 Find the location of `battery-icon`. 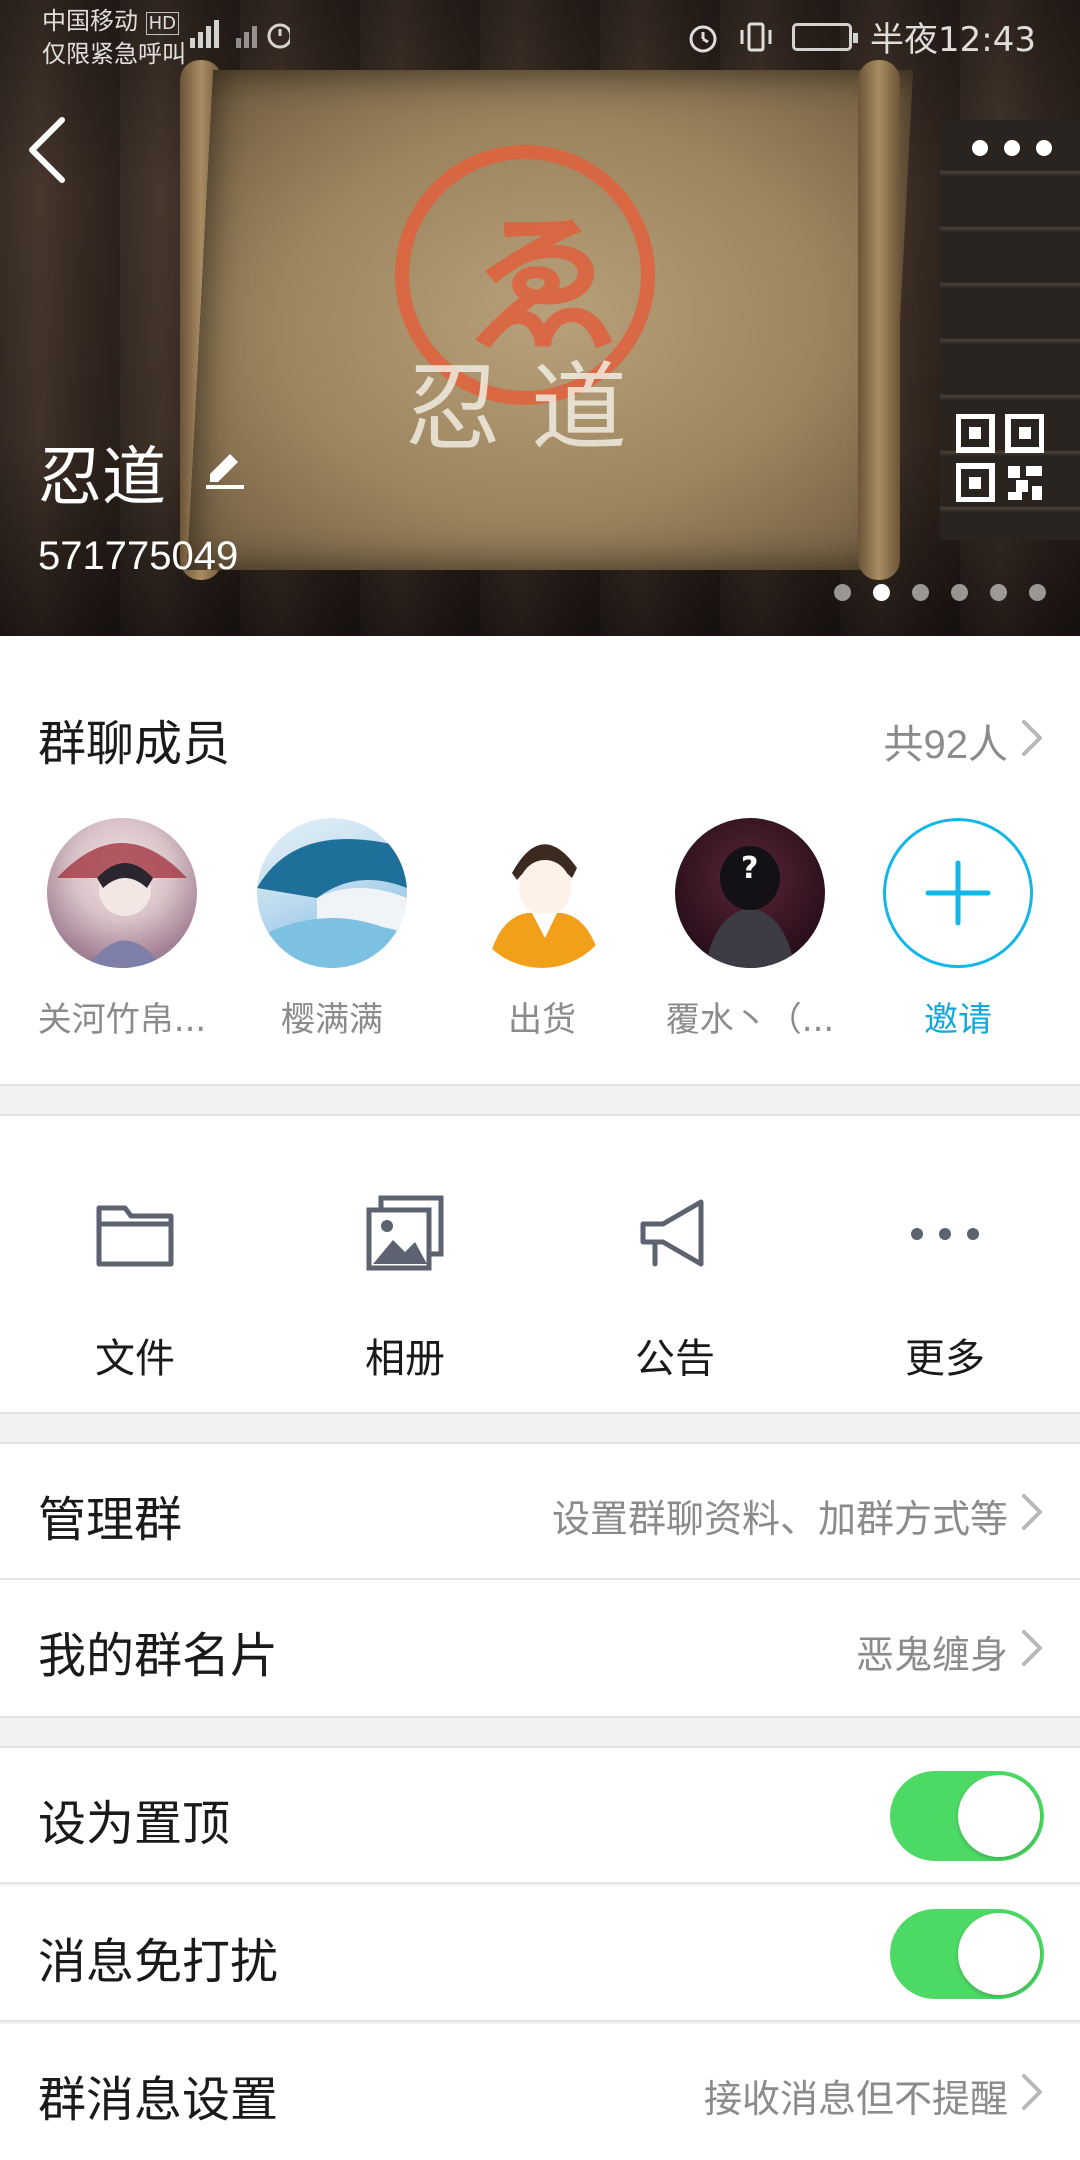

battery-icon is located at coordinates (825, 36).